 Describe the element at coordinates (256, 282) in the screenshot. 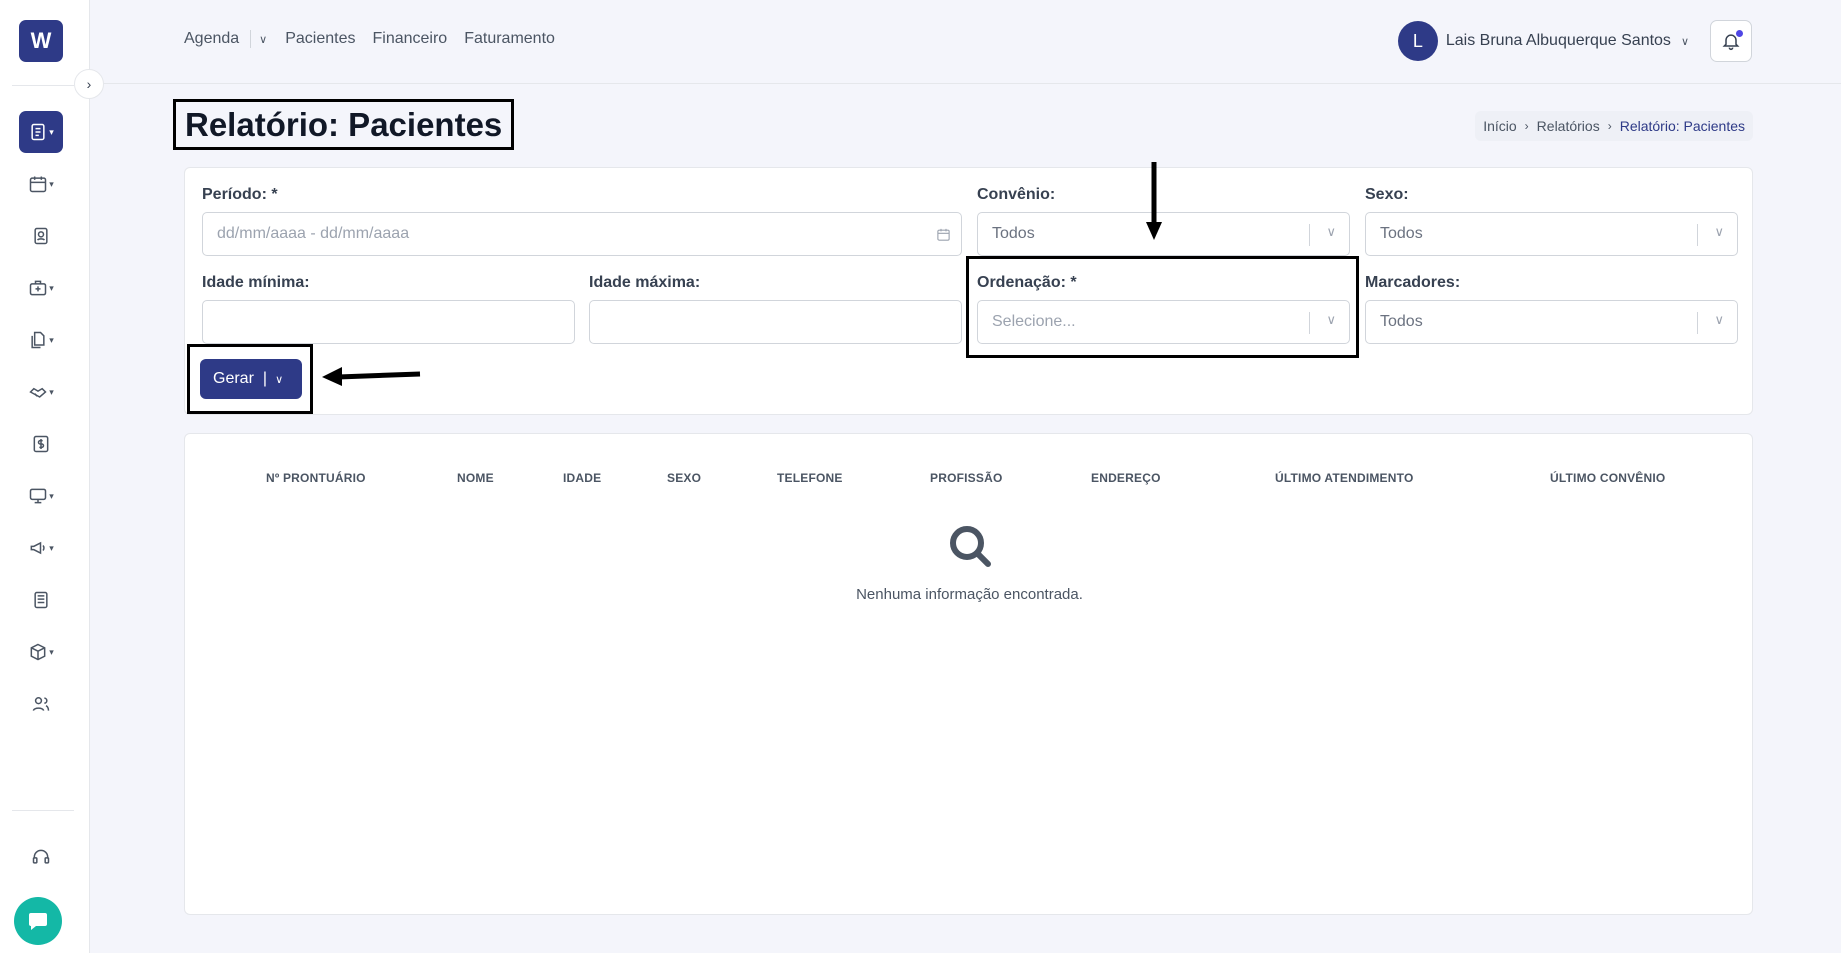

I see `idade-min-label: Idade mínima:` at that location.